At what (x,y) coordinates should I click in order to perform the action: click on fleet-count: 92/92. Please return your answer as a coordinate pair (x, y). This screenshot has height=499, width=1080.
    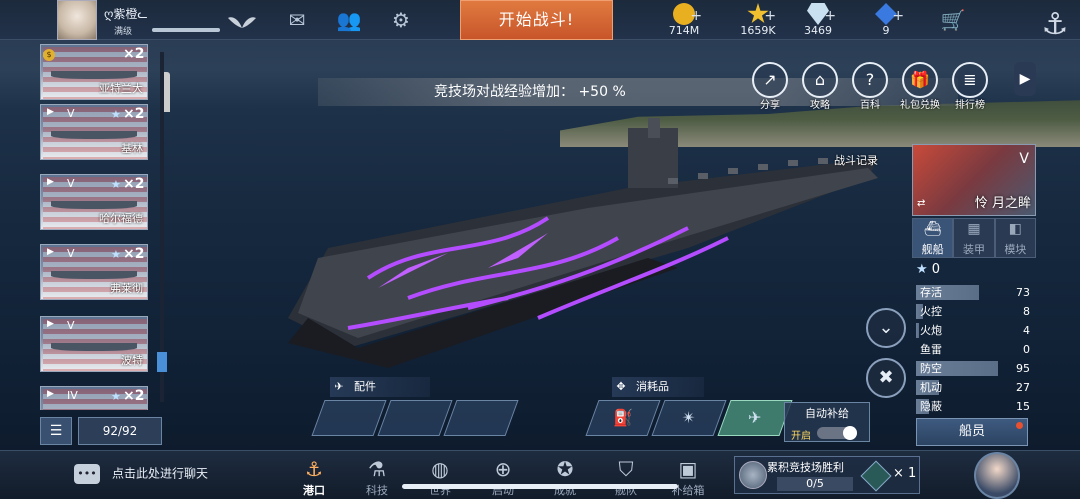
    Looking at the image, I should click on (120, 431).